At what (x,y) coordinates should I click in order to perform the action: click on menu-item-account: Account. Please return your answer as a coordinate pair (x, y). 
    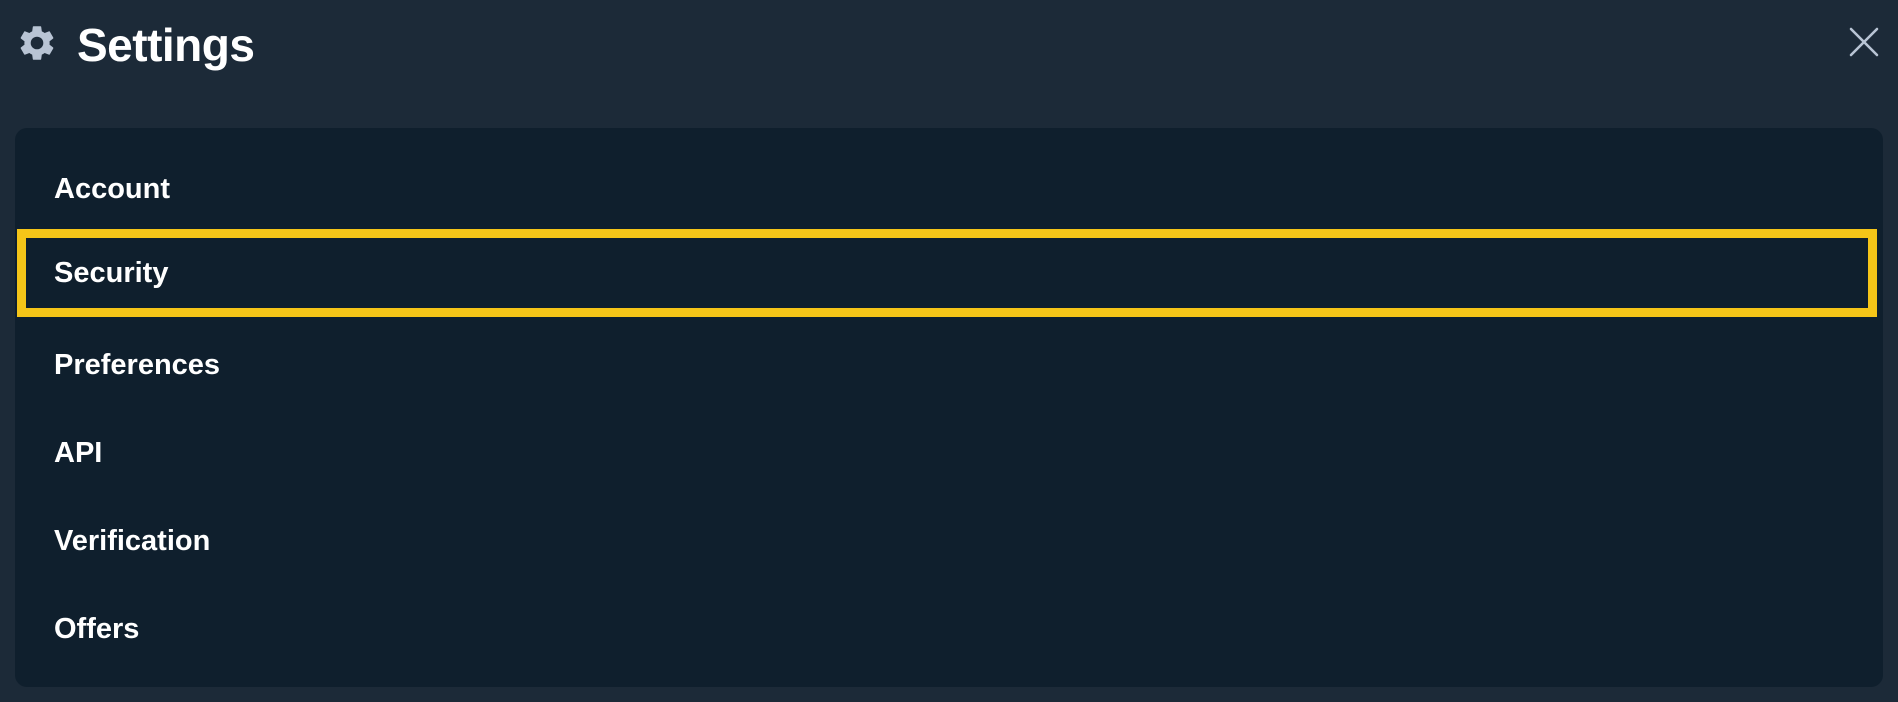
    Looking at the image, I should click on (947, 189).